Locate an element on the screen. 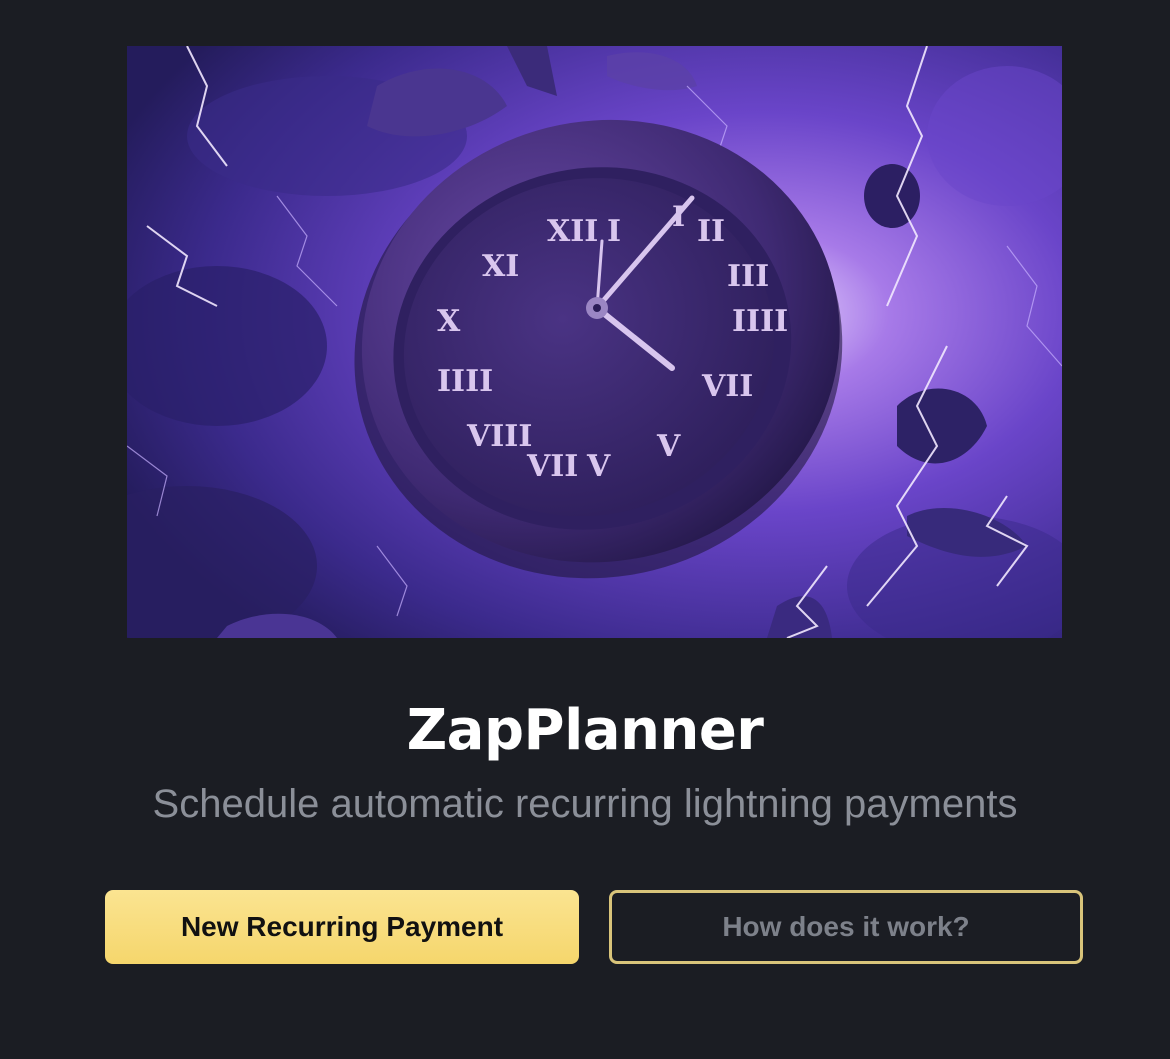  svg-text: X is located at coordinates (449, 321).